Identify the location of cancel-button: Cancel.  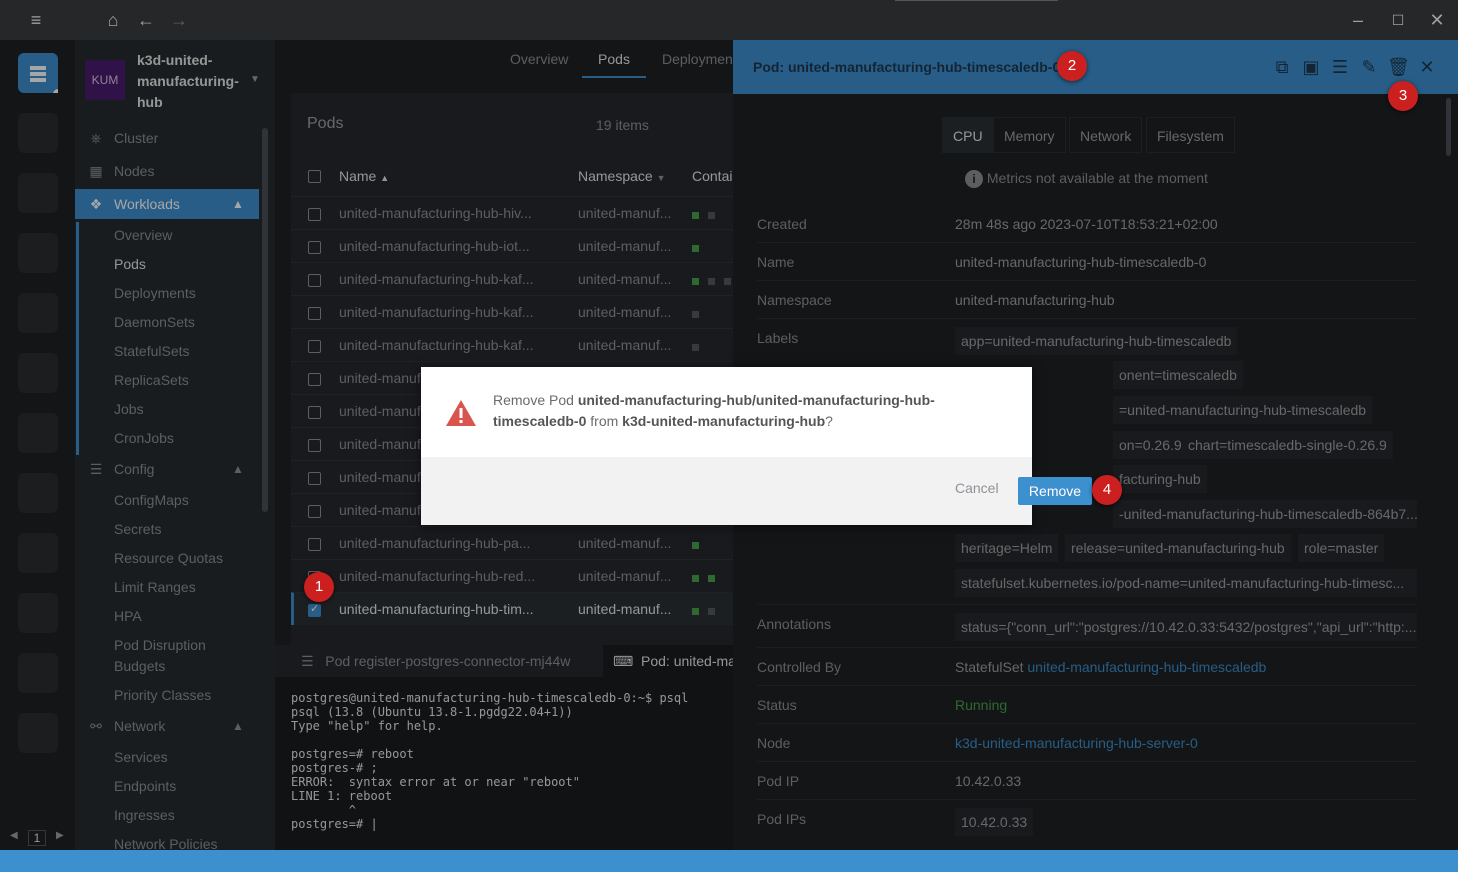
(977, 488).